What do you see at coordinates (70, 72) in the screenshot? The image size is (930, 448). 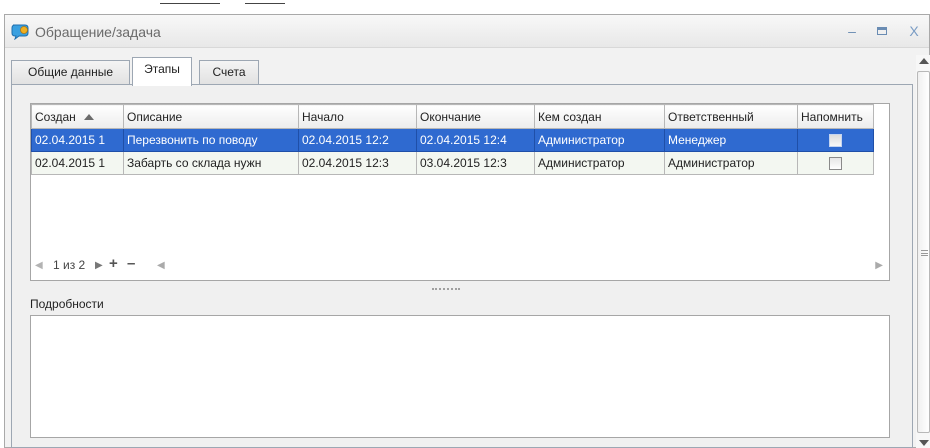 I see `tab-general: Общие данные` at bounding box center [70, 72].